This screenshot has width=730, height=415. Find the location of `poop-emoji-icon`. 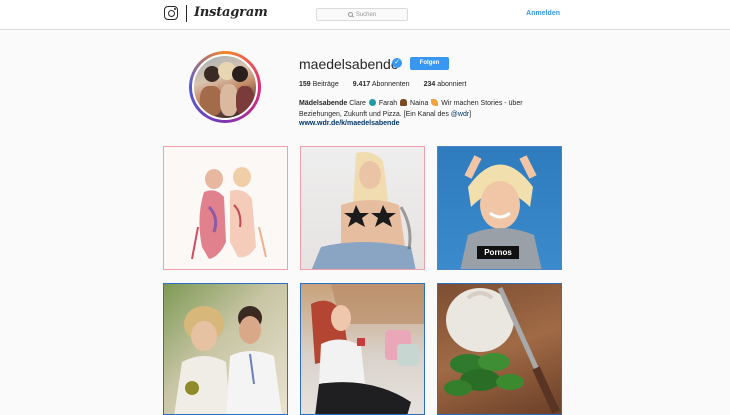

poop-emoji-icon is located at coordinates (404, 102).